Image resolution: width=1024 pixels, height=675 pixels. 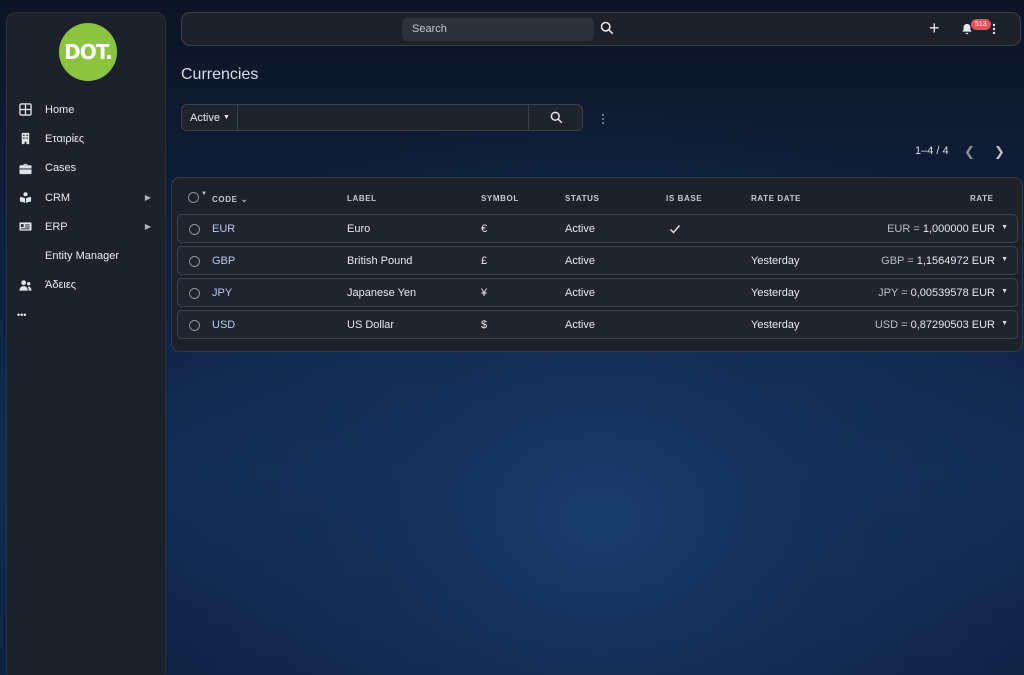 What do you see at coordinates (61, 285) in the screenshot?
I see `sidebar-item-label: Άδειες` at bounding box center [61, 285].